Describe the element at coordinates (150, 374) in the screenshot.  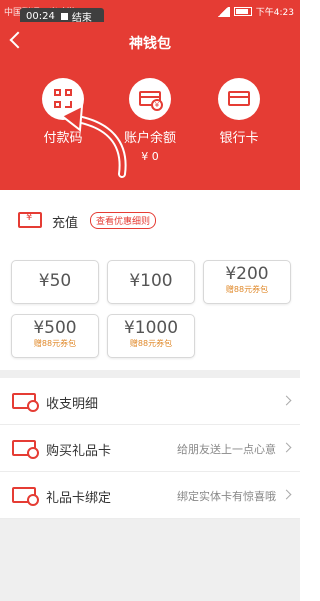
I see `section-divider` at that location.